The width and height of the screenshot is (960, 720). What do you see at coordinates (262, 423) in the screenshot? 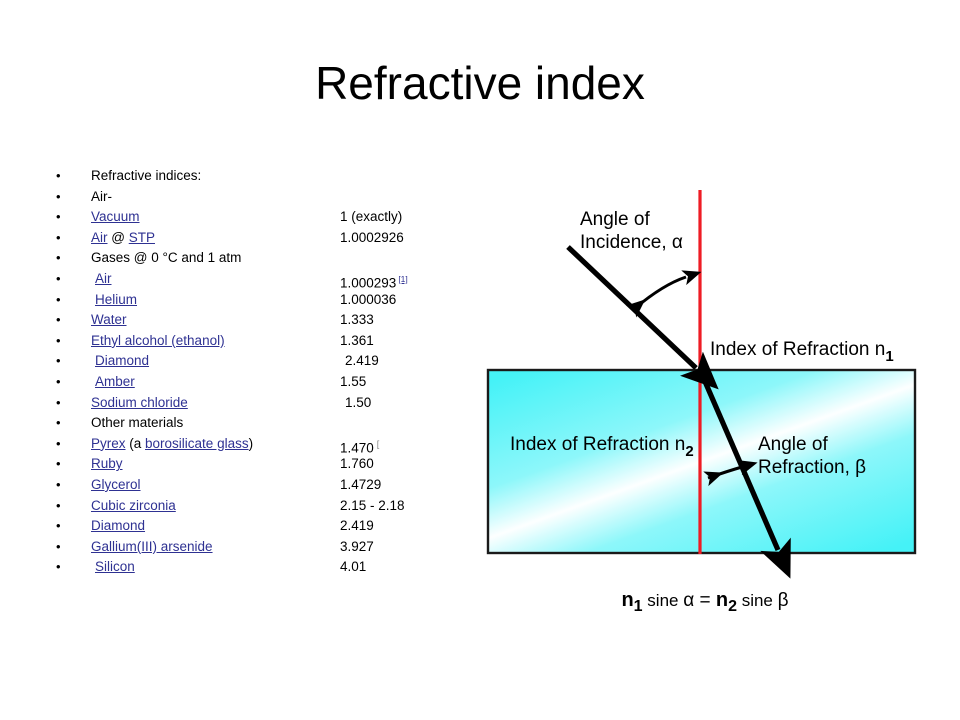
I see `list-item: • Other materials` at bounding box center [262, 423].